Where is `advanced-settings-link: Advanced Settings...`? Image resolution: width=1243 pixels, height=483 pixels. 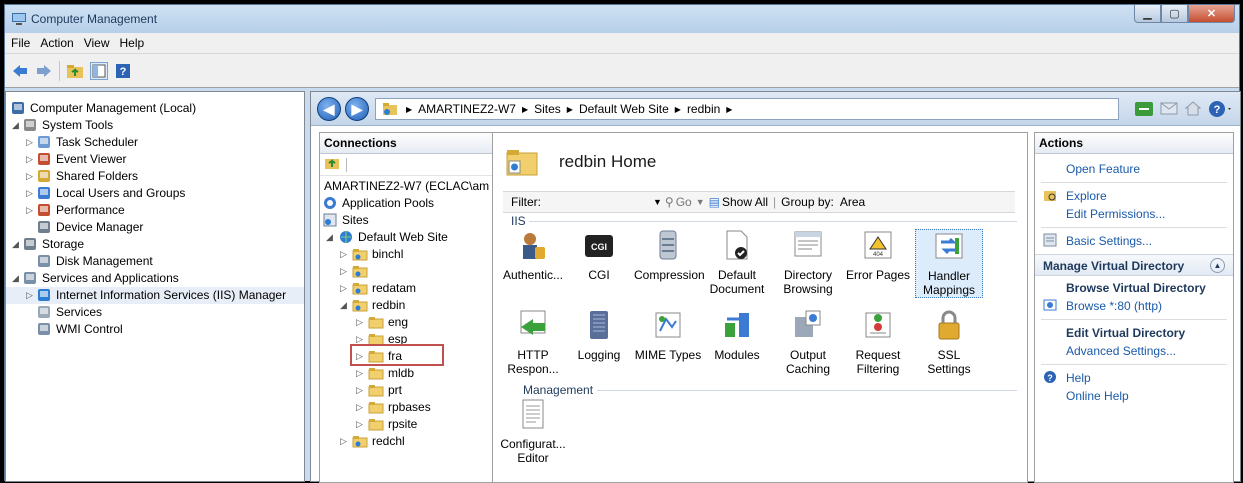 advanced-settings-link: Advanced Settings... is located at coordinates (1134, 351).